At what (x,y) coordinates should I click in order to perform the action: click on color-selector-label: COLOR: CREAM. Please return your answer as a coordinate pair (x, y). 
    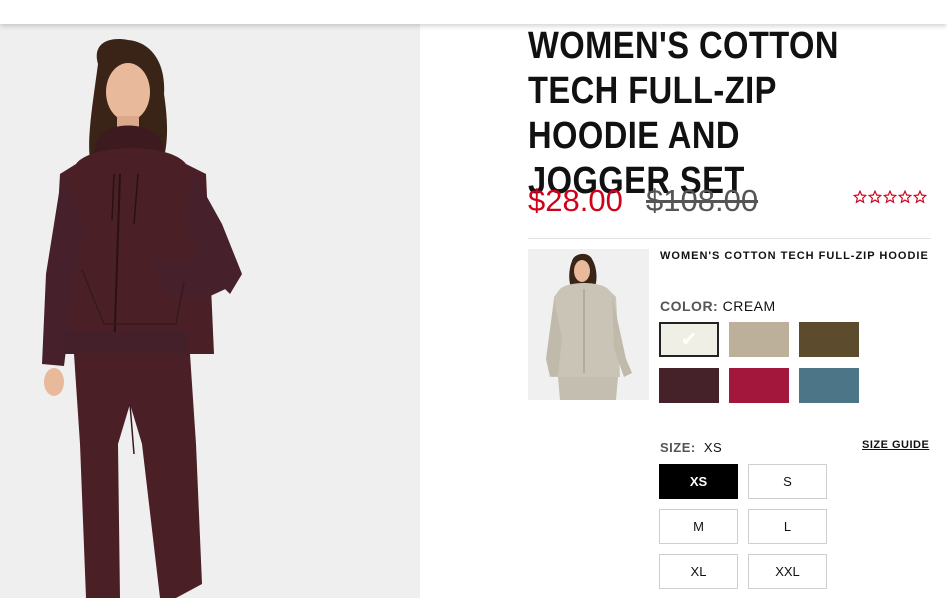
    Looking at the image, I should click on (718, 306).